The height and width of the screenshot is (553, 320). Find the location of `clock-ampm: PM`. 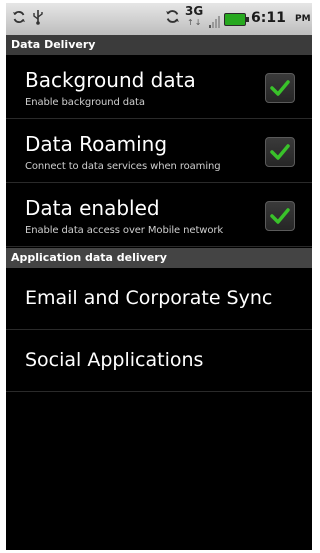

clock-ampm: PM is located at coordinates (303, 19).